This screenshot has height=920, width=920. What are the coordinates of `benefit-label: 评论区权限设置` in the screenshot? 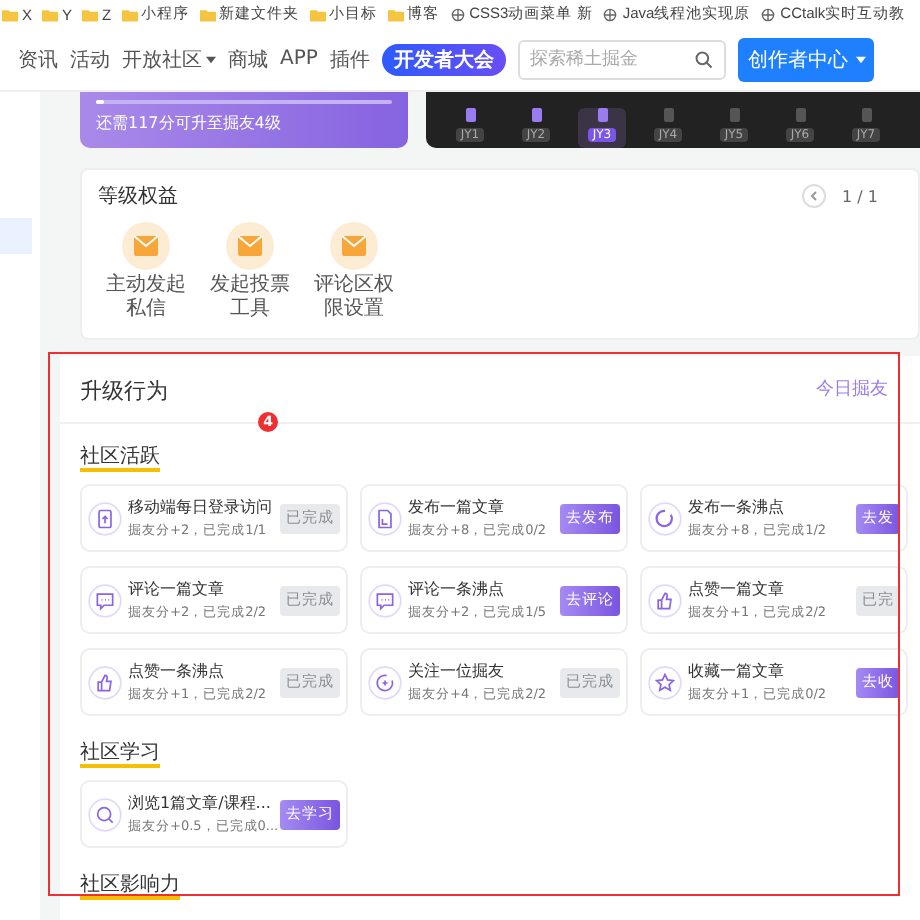 It's located at (354, 298).